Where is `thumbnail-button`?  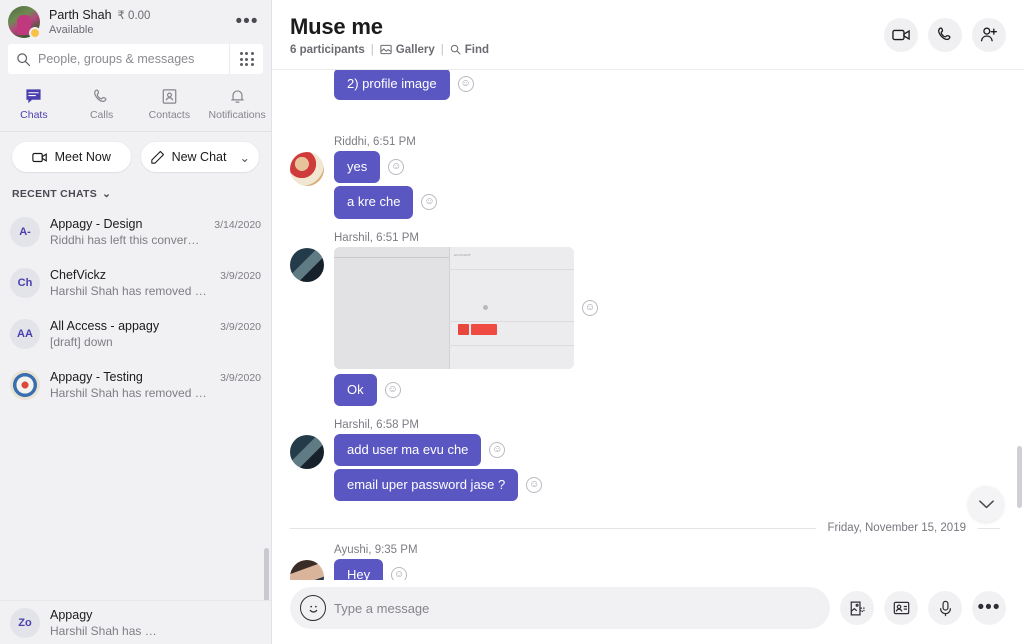 thumbnail-button is located at coordinates (483, 329).